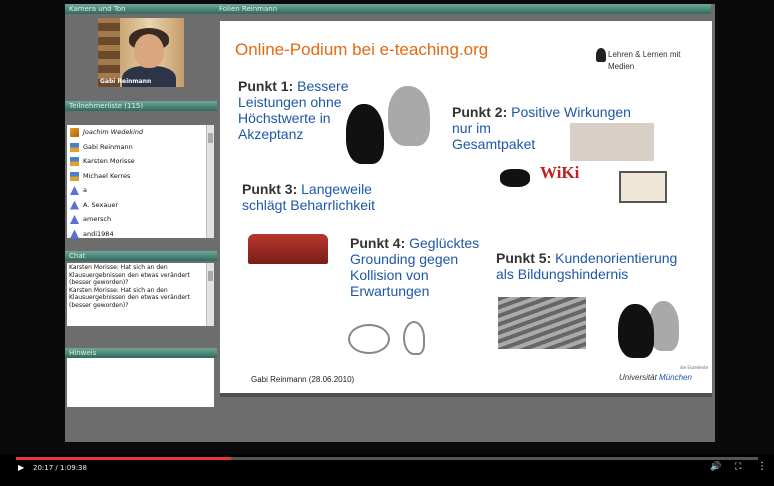 The height and width of the screenshot is (486, 774). Describe the element at coordinates (140, 219) in the screenshot. I see `participant-row: amersch` at that location.